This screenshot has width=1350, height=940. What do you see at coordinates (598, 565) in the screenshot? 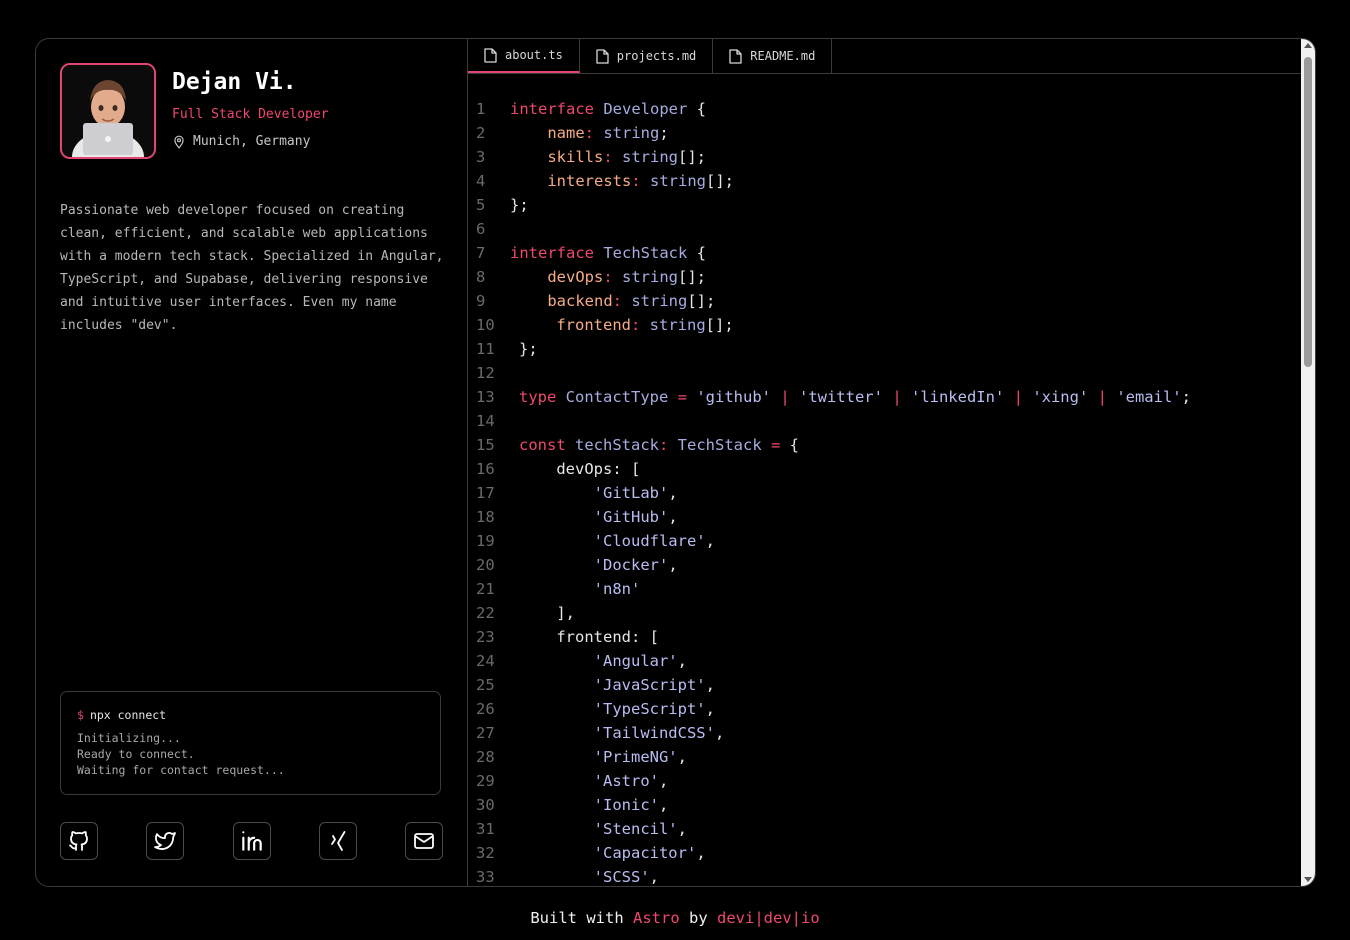
I see `code-text: 'Docker',` at bounding box center [598, 565].